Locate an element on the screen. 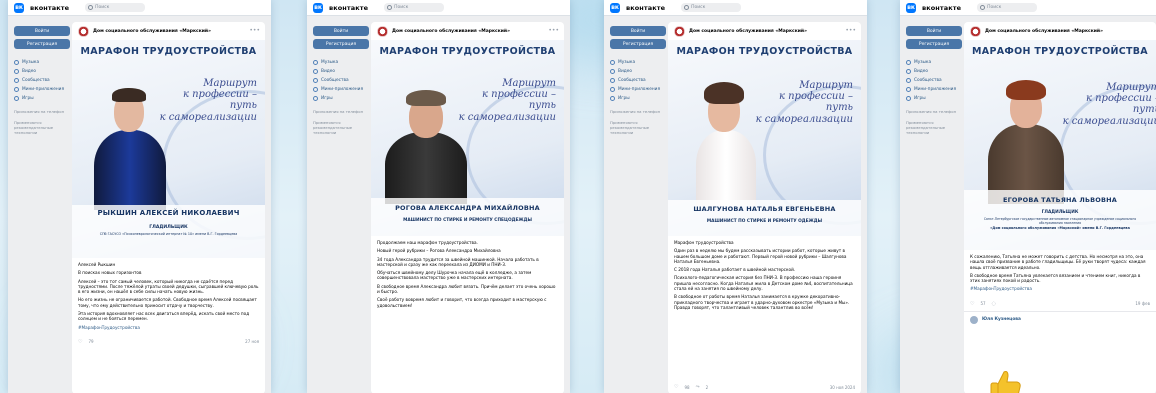 The width and height of the screenshot is (1156, 393). comment-icon: ◌ is located at coordinates (994, 304).